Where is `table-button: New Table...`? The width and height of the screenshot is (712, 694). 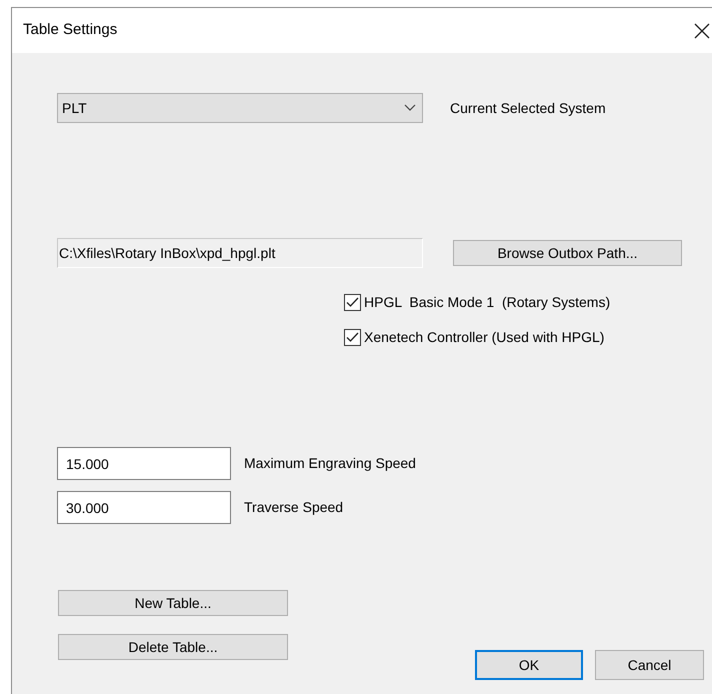 table-button: New Table... is located at coordinates (173, 603).